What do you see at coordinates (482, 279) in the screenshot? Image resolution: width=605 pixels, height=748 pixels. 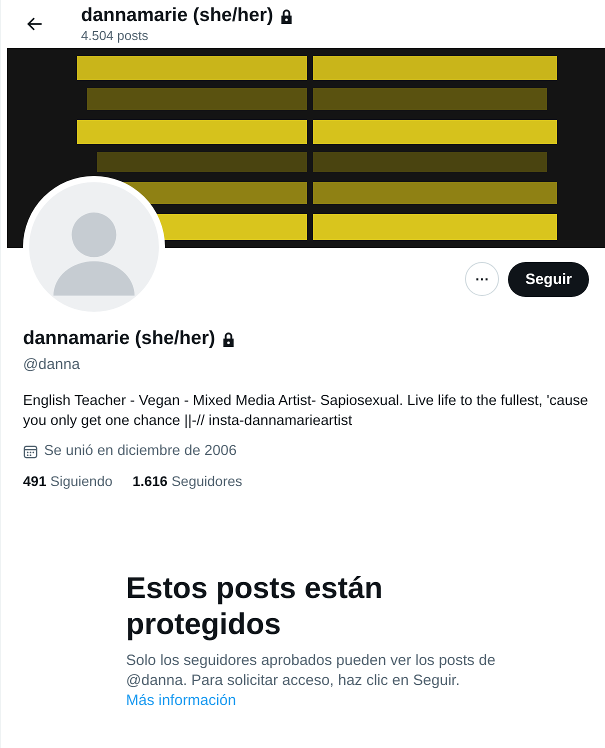 I see `more-button: ···` at bounding box center [482, 279].